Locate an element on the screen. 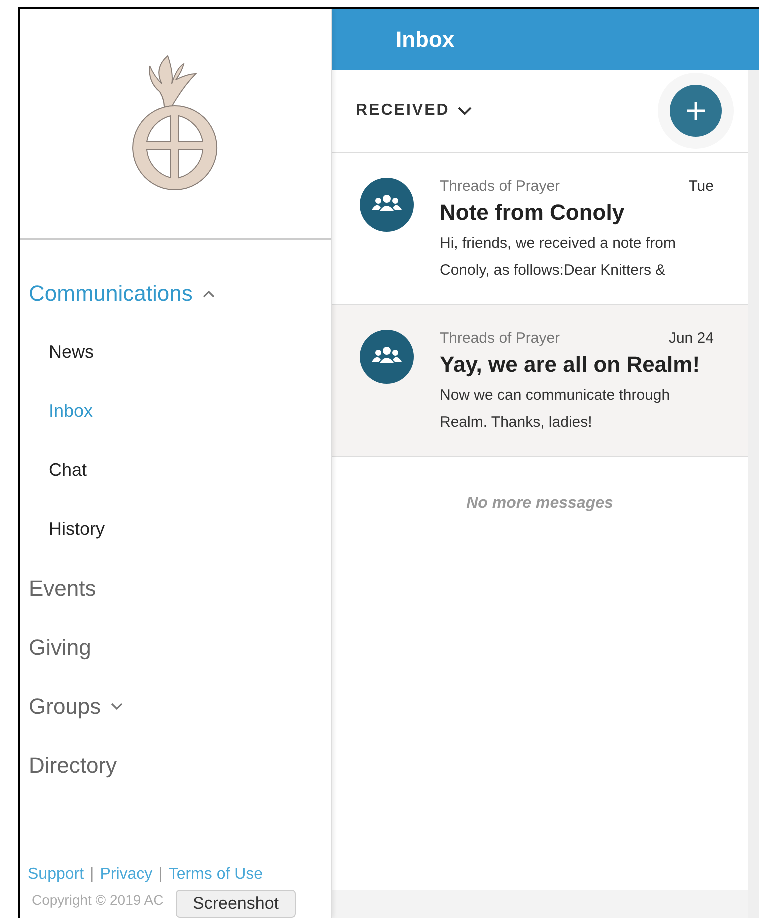 This screenshot has width=759, height=918. compose-button is located at coordinates (696, 111).